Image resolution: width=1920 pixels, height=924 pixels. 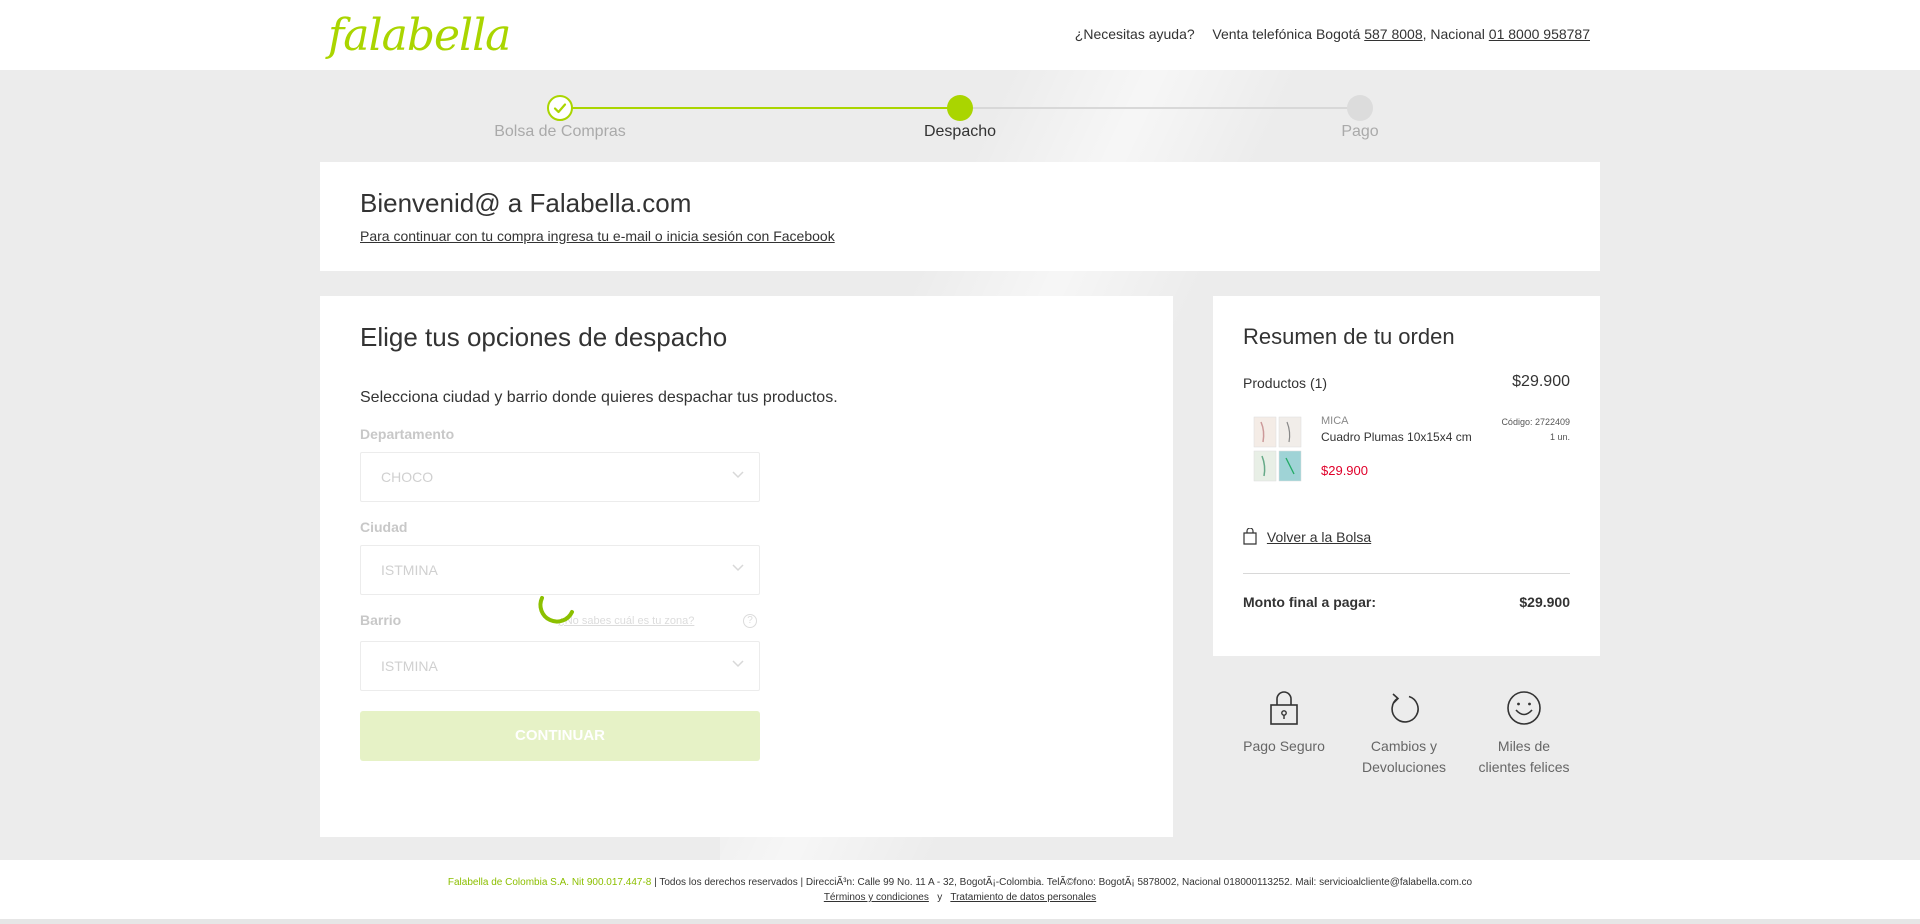 What do you see at coordinates (1319, 537) in the screenshot?
I see `back-to-bag-label: Volver a la Bolsa` at bounding box center [1319, 537].